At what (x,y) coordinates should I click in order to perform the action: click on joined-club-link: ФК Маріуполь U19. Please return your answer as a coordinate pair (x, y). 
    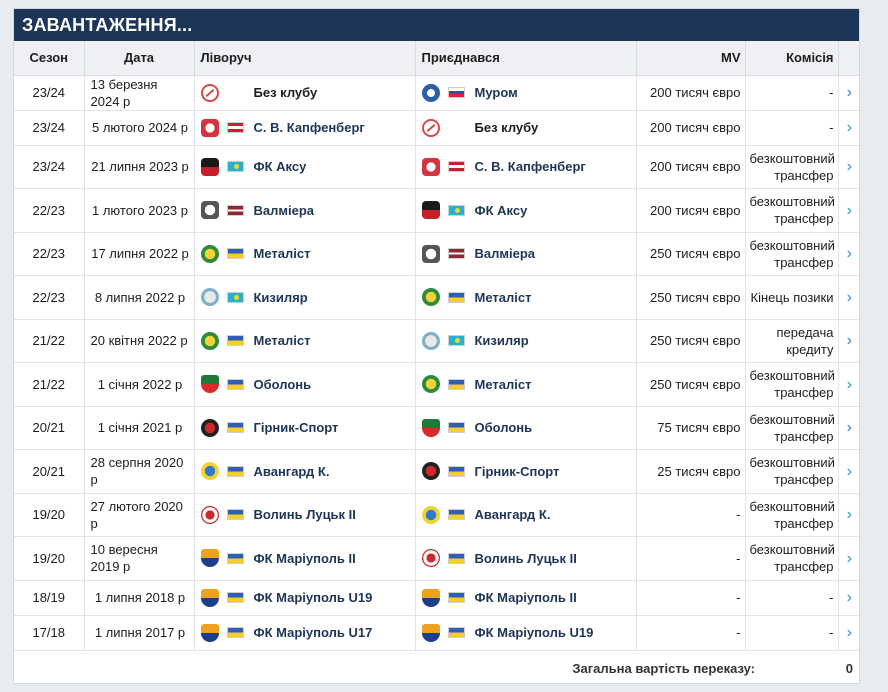
    Looking at the image, I should click on (534, 632).